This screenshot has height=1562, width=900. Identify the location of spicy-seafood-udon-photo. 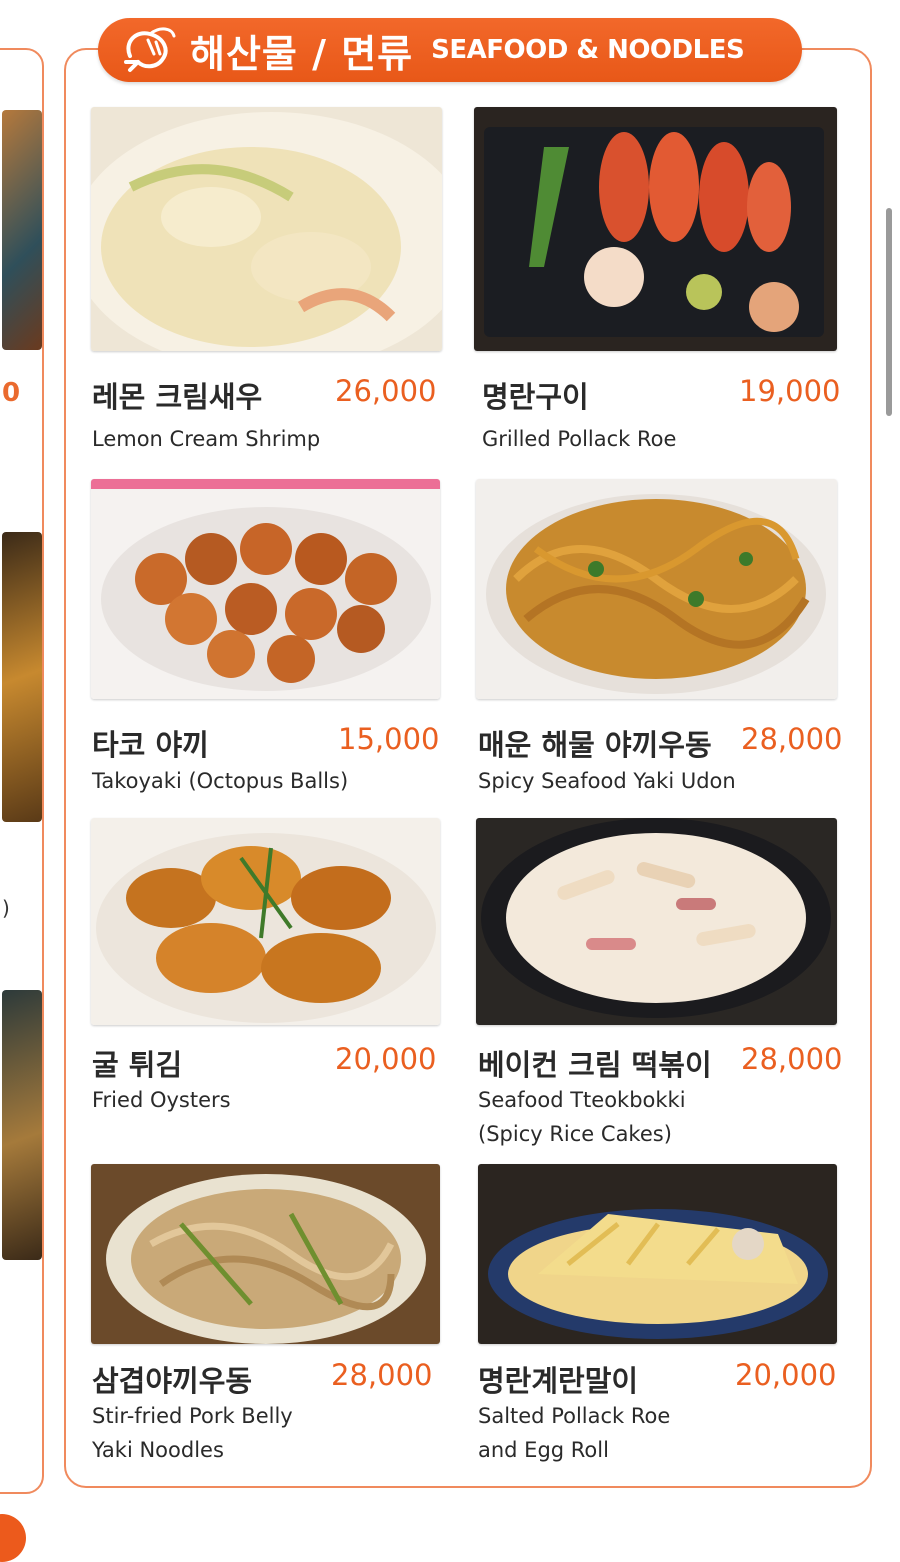
(656, 589).